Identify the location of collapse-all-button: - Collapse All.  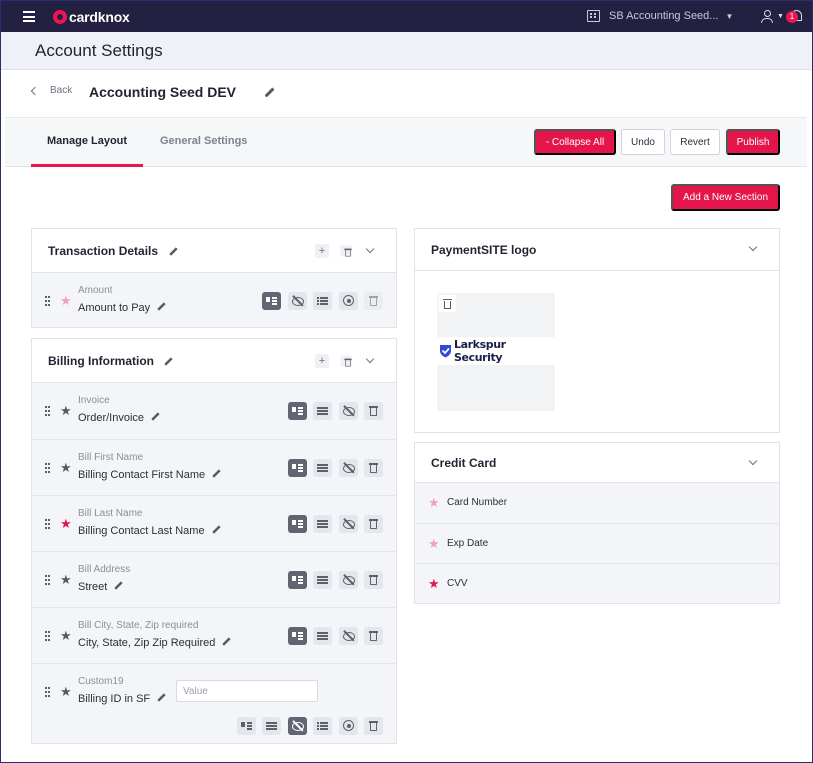
(575, 142).